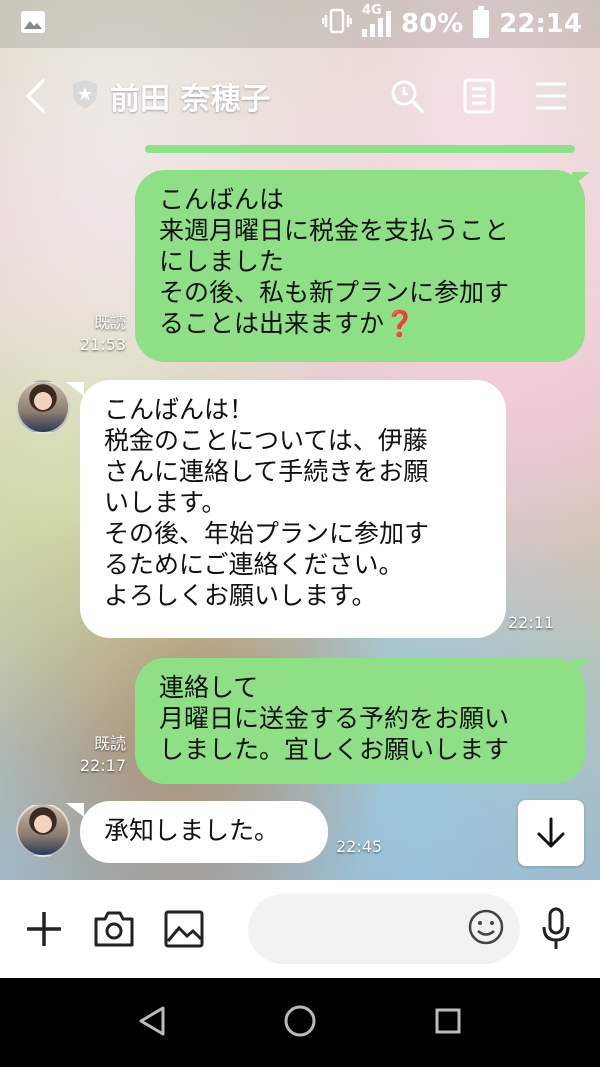 The height and width of the screenshot is (1067, 600). What do you see at coordinates (300, 96) in the screenshot?
I see `chat-header: 前田 奈穂子` at bounding box center [300, 96].